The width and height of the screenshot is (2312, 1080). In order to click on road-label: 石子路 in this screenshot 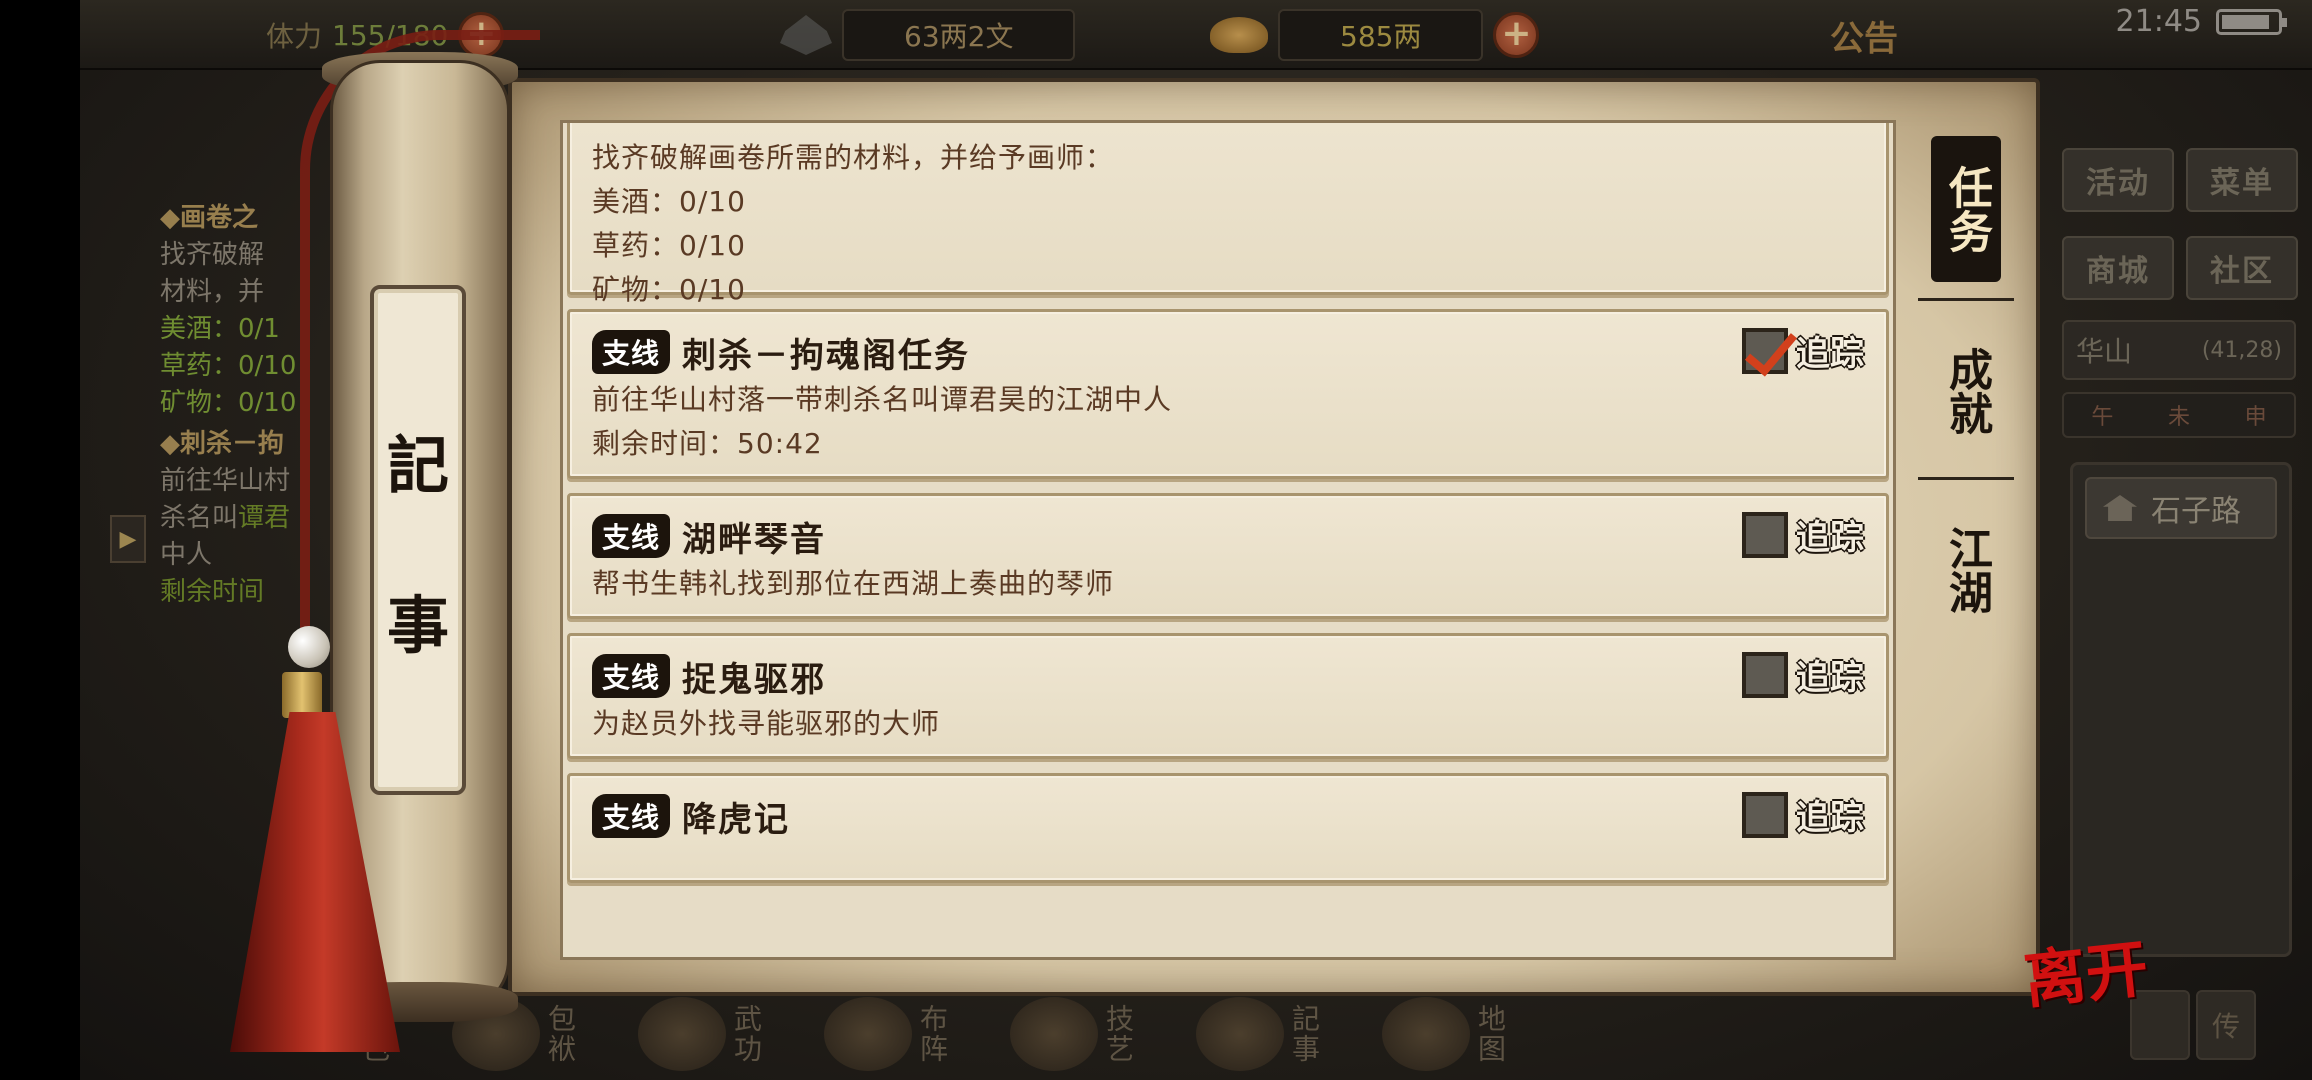, I will do `click(2196, 511)`.